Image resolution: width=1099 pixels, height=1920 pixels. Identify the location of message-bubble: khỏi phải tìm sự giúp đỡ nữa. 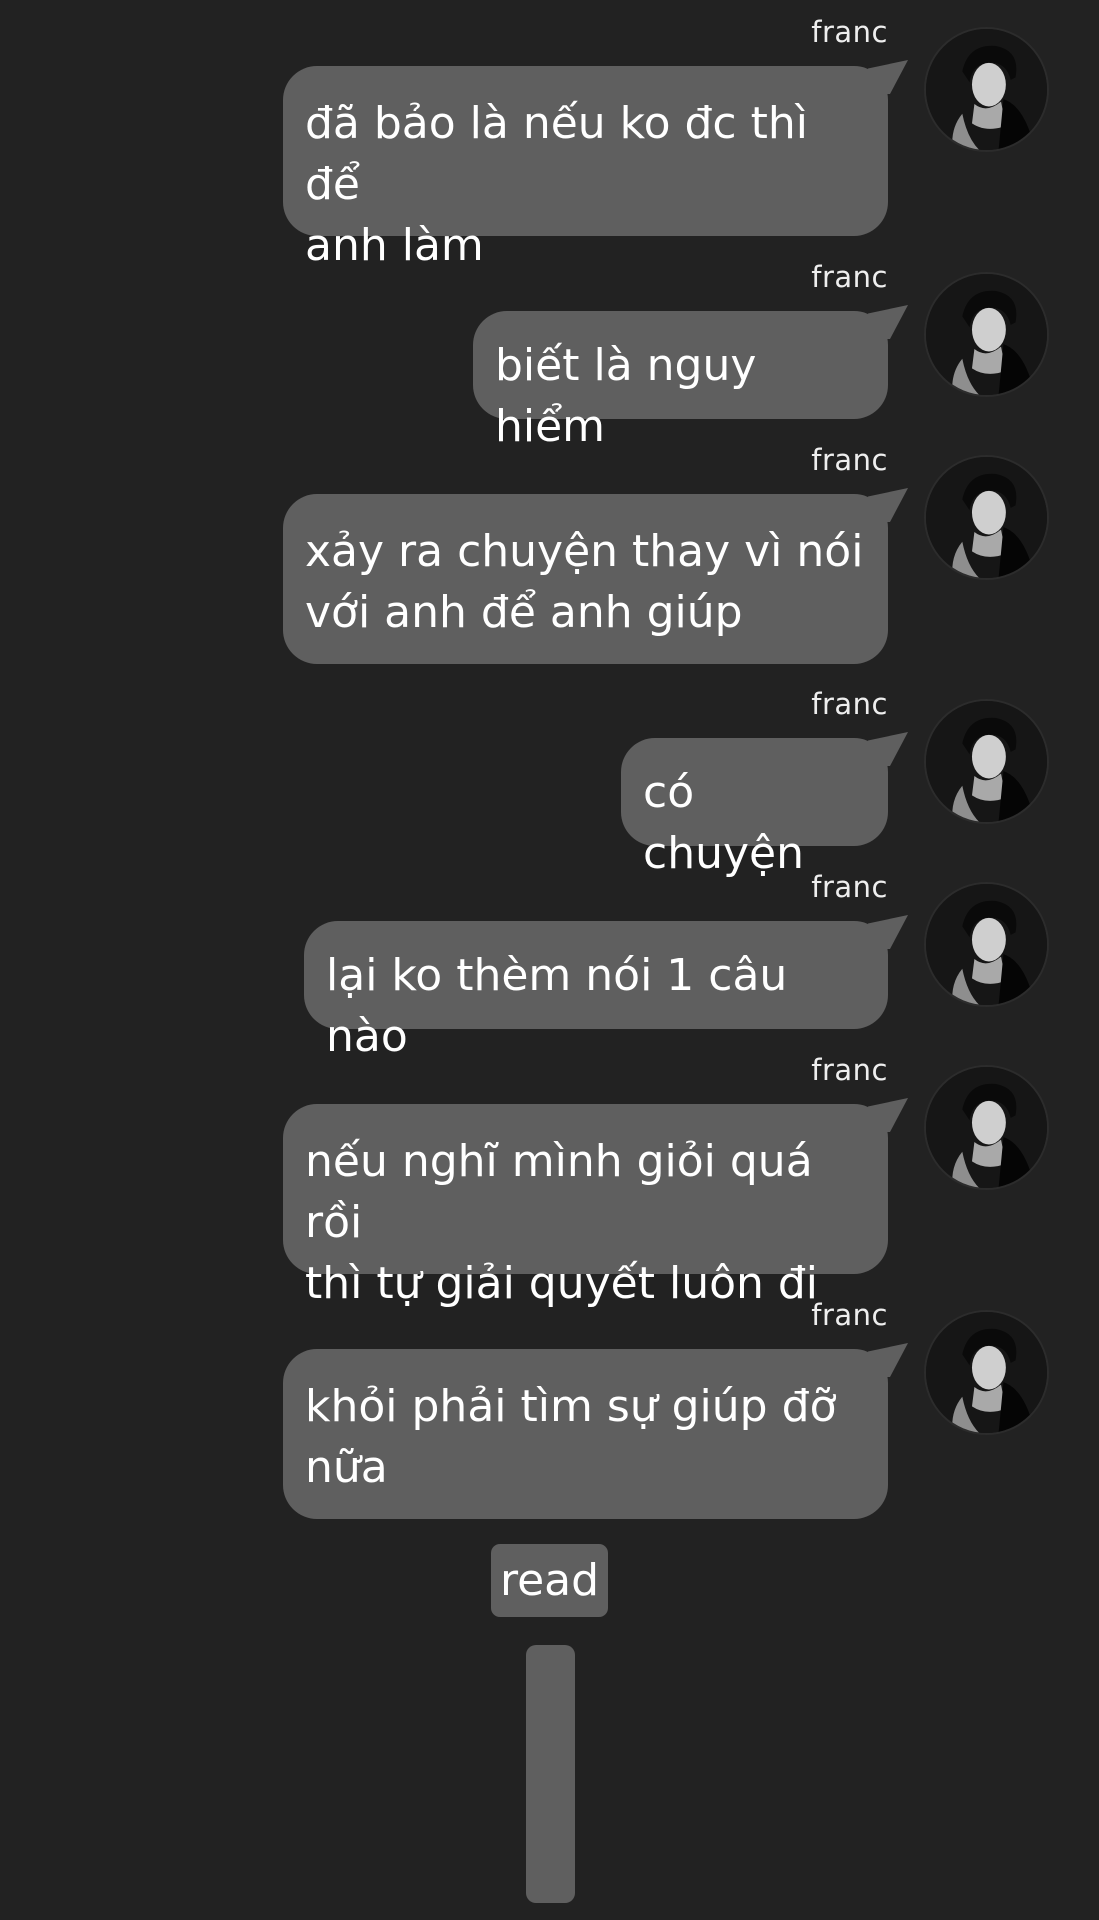
(585, 1434).